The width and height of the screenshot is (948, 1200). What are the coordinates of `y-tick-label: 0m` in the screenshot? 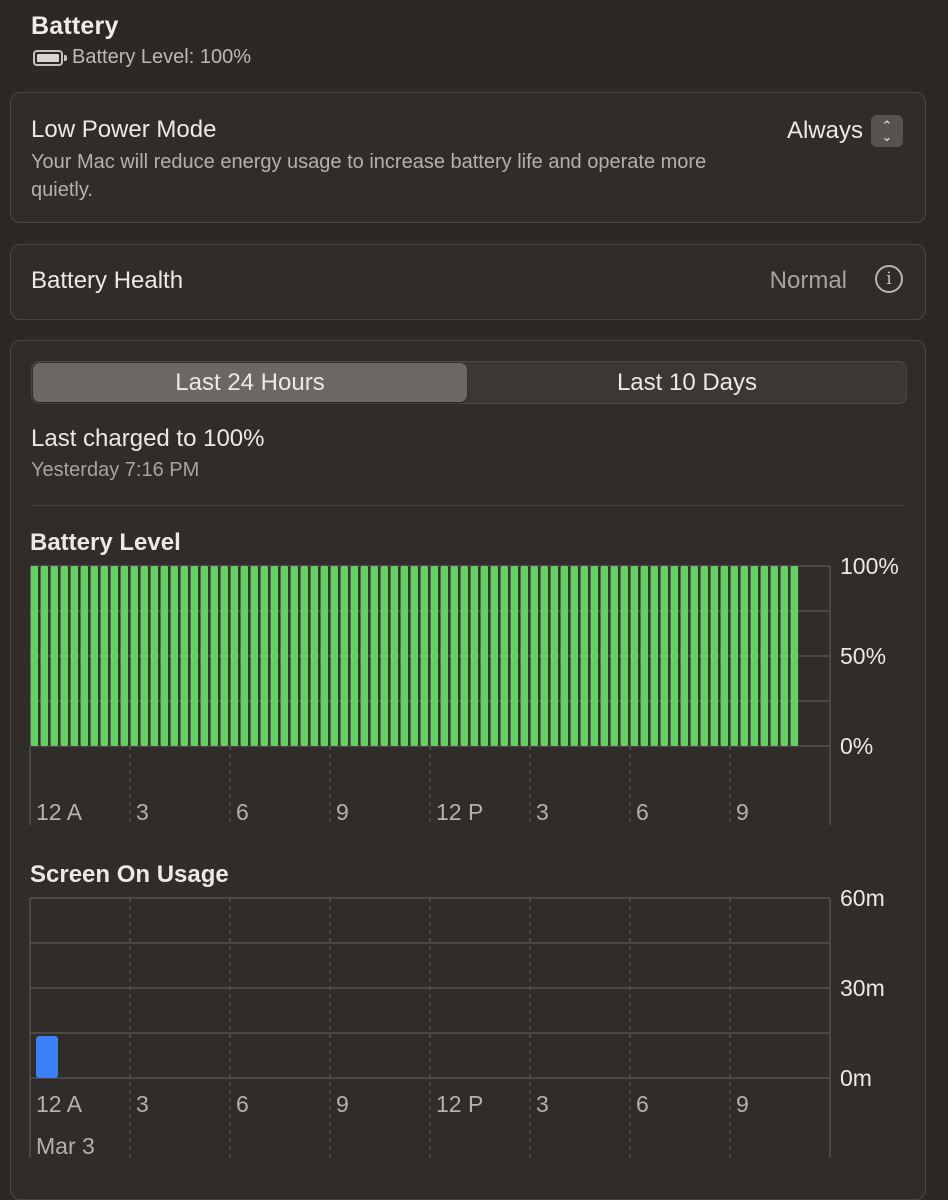 It's located at (856, 1078).